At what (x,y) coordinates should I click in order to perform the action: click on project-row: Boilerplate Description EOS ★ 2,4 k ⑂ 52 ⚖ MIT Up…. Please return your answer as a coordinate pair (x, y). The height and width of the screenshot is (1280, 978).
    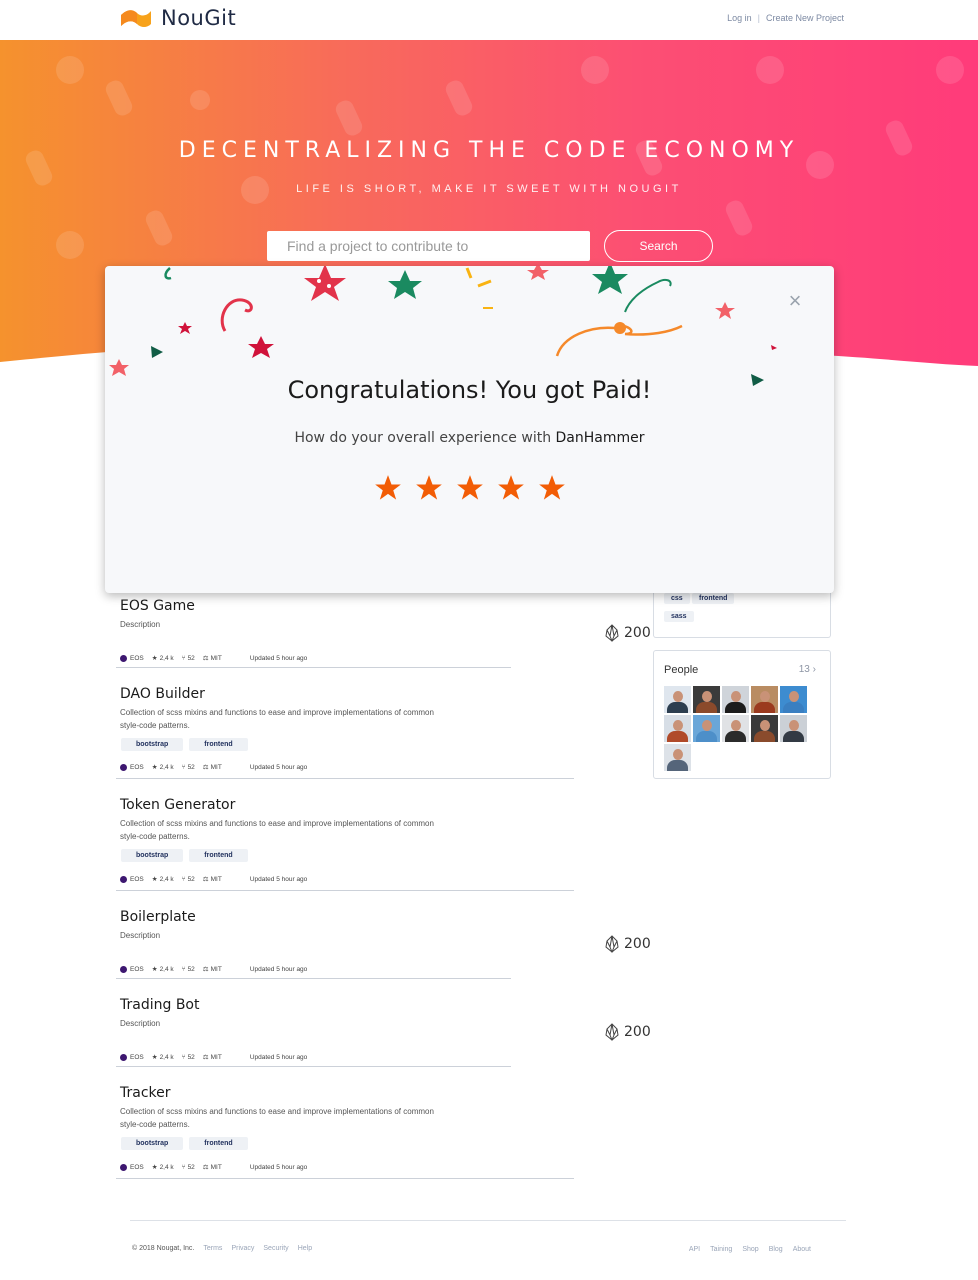
    Looking at the image, I should click on (383, 944).